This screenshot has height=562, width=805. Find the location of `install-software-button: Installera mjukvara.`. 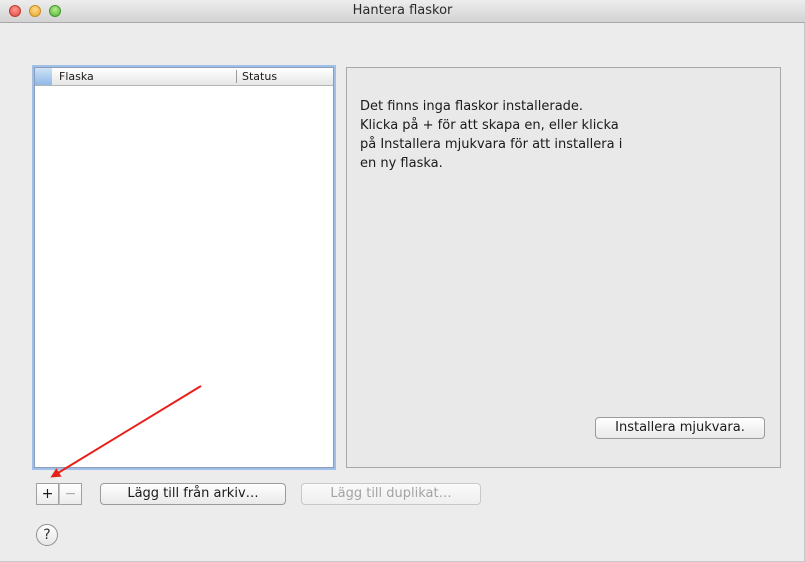

install-software-button: Installera mjukvara. is located at coordinates (680, 428).